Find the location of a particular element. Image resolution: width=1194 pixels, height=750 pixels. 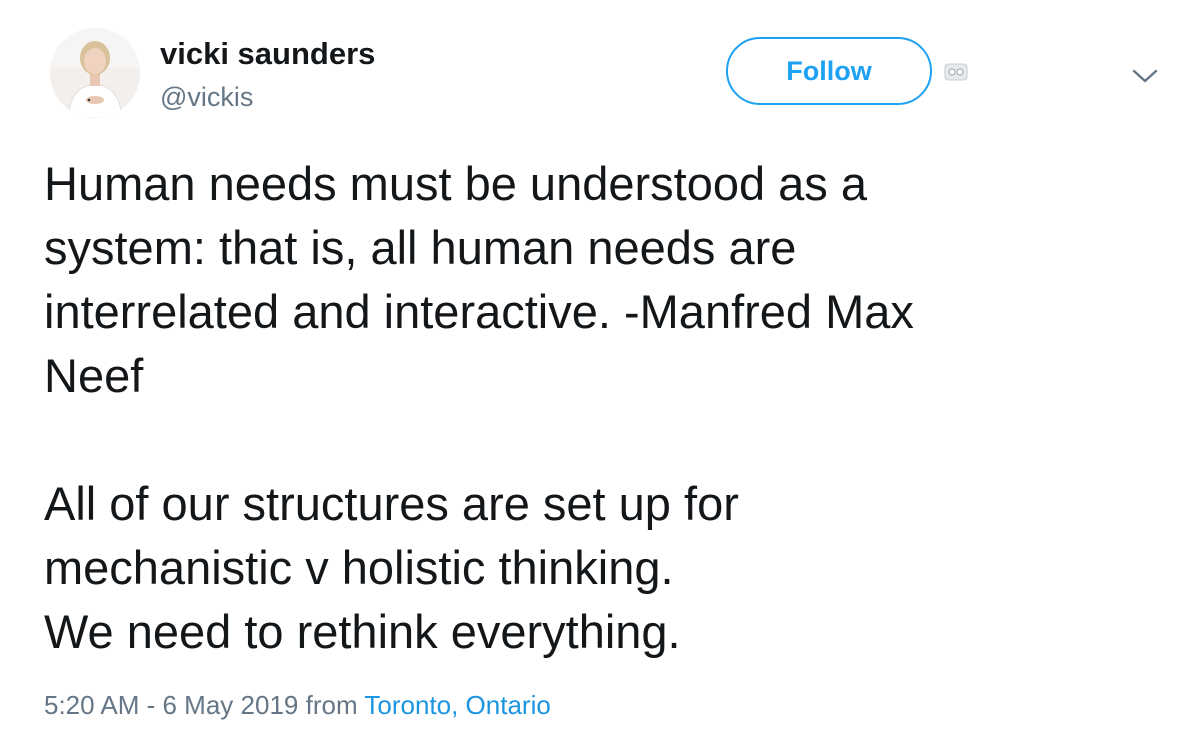

profile-photo-icon is located at coordinates (95, 73).